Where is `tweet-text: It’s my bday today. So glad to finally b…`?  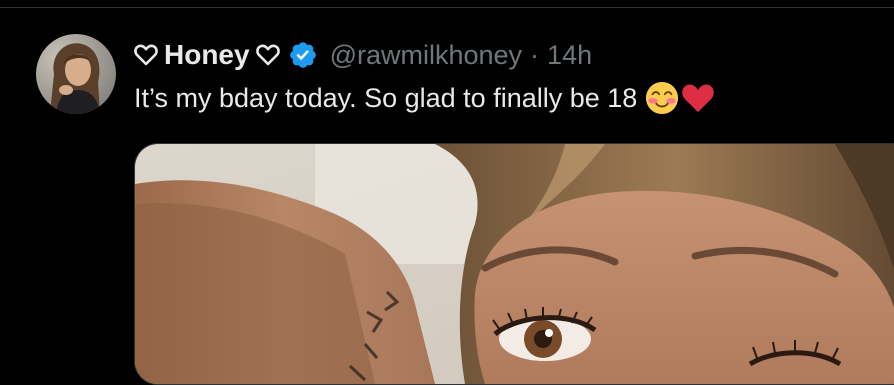
tweet-text: It’s my bday today. So glad to finally b… is located at coordinates (424, 98).